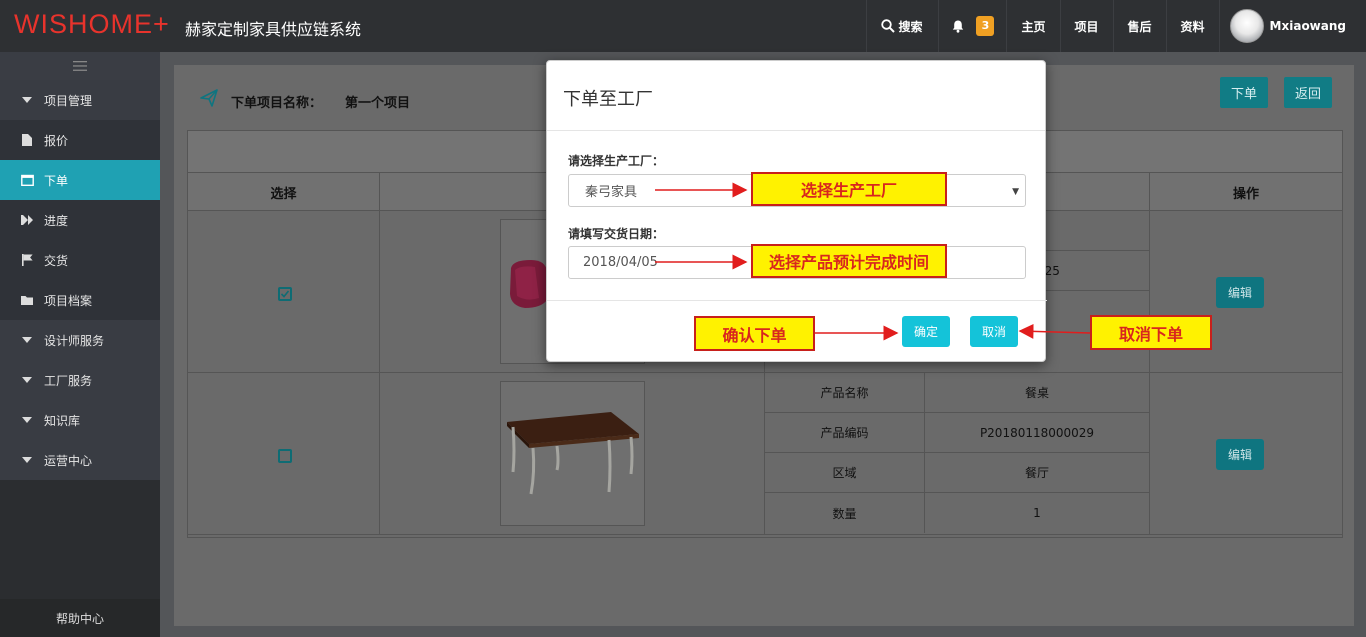 This screenshot has height=637, width=1366. I want to click on sidebar-item-label: 工厂服务, so click(68, 380).